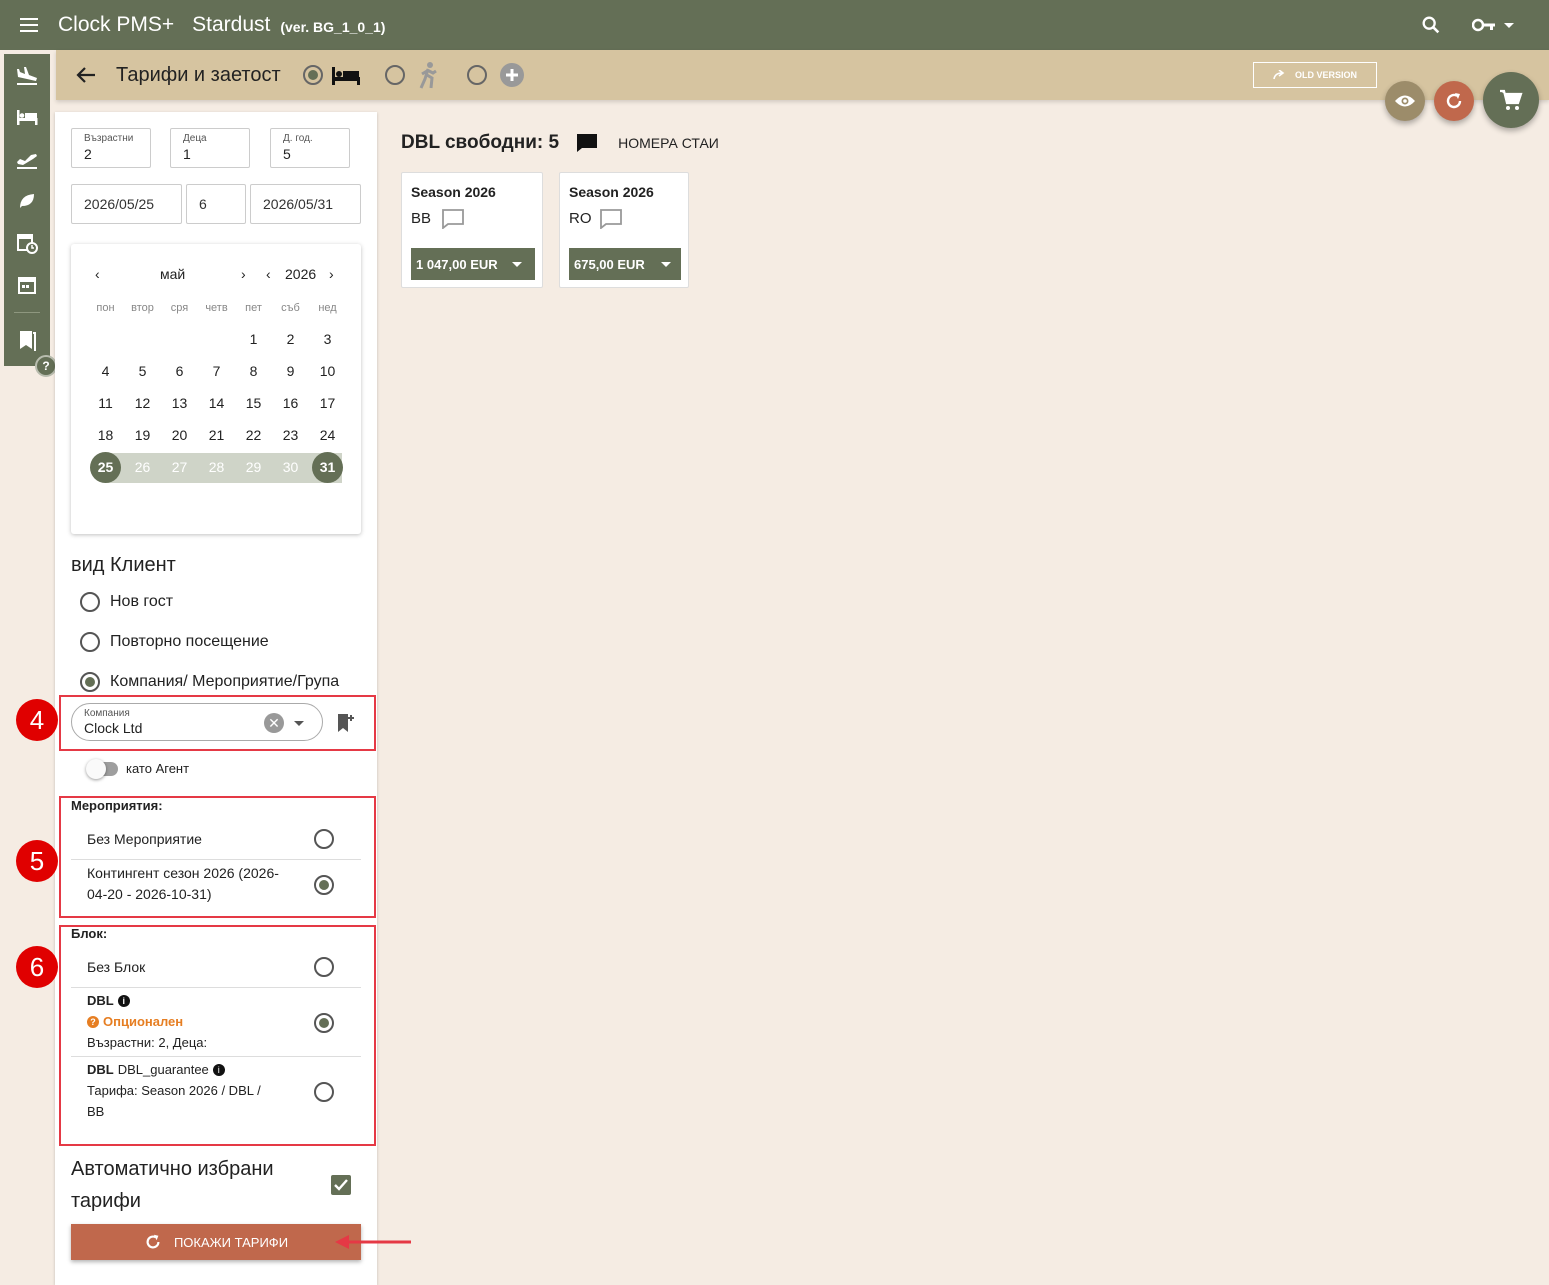 The height and width of the screenshot is (1285, 1549). I want to click on child-age-field: Д. год. 5, so click(310, 148).